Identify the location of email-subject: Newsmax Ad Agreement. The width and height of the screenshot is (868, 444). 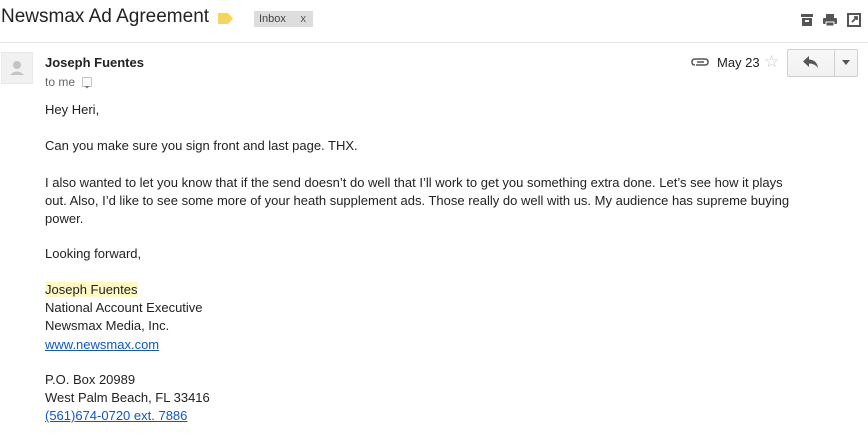
(105, 16).